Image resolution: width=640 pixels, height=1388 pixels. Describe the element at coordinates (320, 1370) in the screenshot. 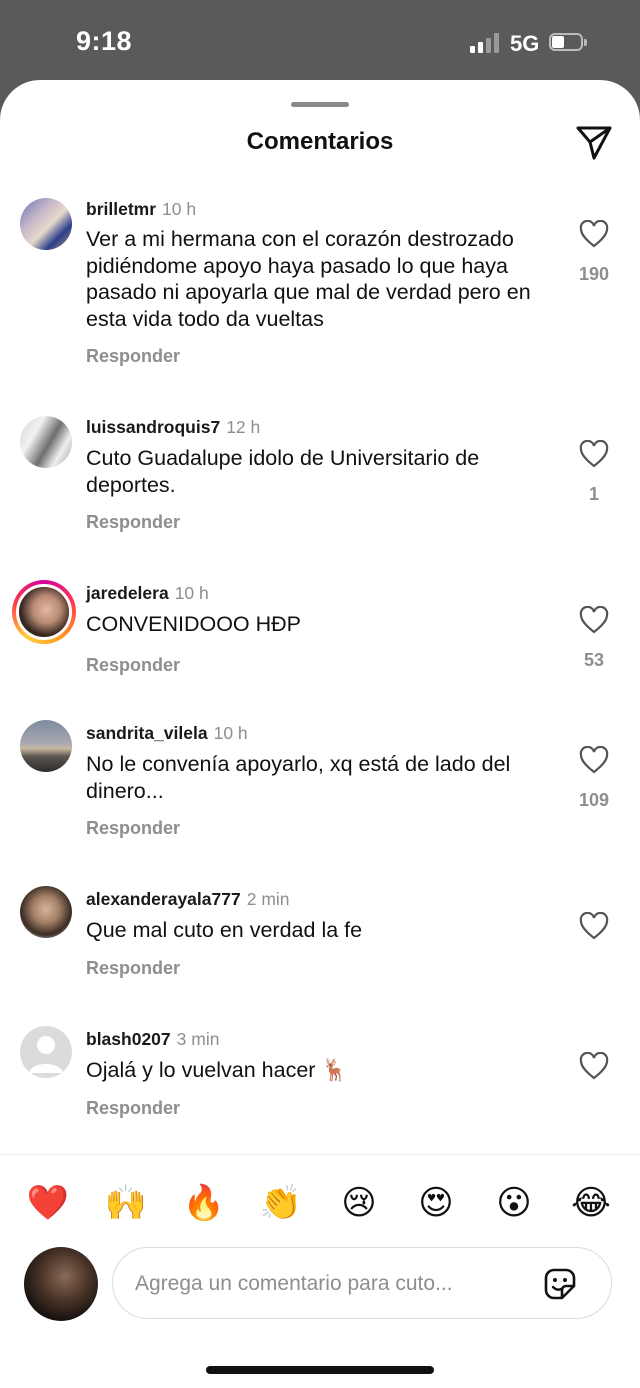

I see `home-indicator` at that location.